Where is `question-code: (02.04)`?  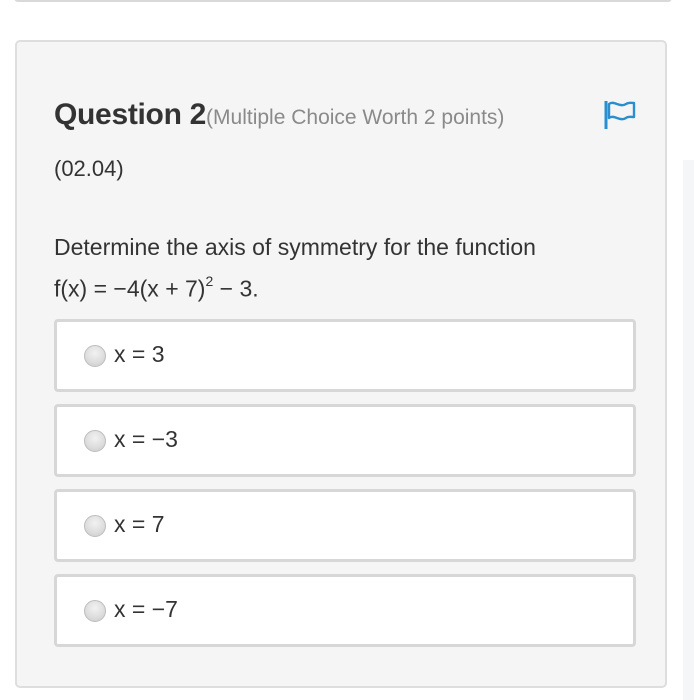
question-code: (02.04) is located at coordinates (89, 168).